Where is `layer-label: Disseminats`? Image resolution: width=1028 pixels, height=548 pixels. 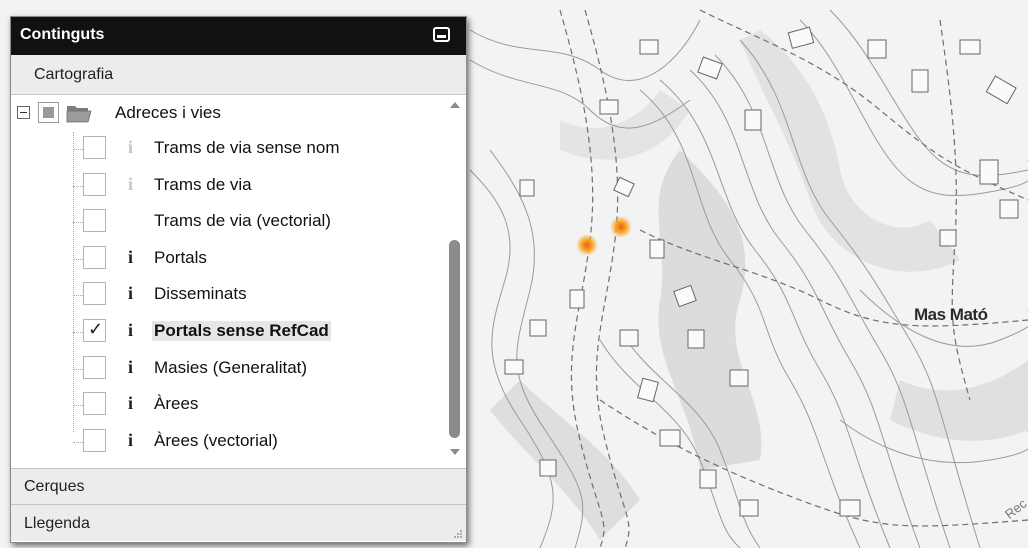
layer-label: Disseminats is located at coordinates (200, 294).